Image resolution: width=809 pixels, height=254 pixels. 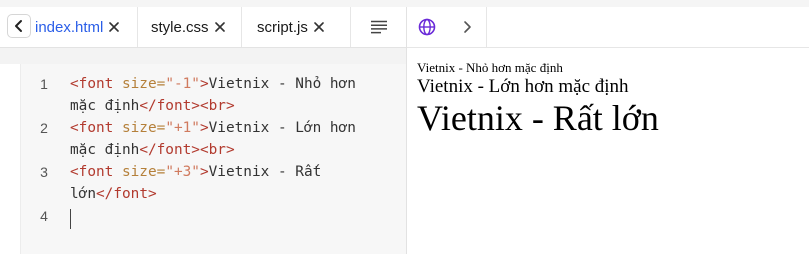 I want to click on format-button, so click(x=378, y=27).